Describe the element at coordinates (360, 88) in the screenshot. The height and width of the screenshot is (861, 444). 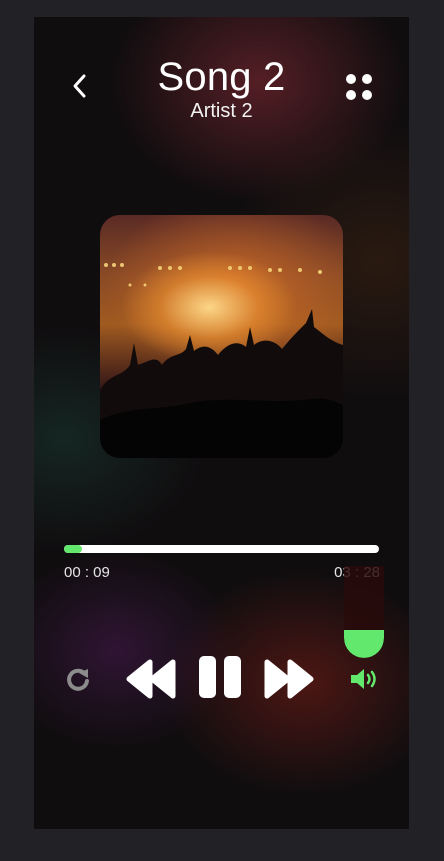
I see `menu-button` at that location.